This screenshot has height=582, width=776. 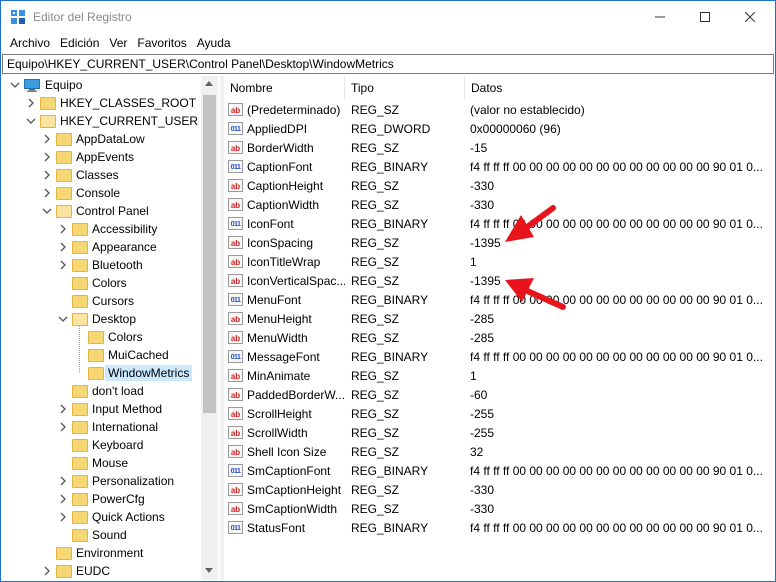 I want to click on table-row: ab BorderWidth REG_SZ -15, so click(x=499, y=147).